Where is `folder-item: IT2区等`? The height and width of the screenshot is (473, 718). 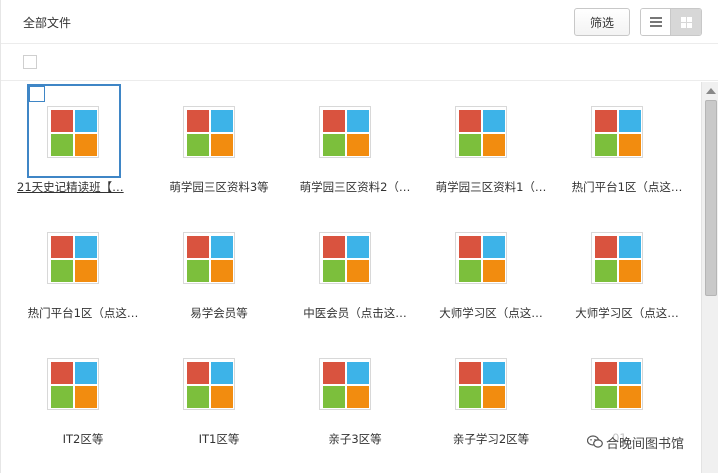 folder-item: IT2区等 is located at coordinates (82, 394).